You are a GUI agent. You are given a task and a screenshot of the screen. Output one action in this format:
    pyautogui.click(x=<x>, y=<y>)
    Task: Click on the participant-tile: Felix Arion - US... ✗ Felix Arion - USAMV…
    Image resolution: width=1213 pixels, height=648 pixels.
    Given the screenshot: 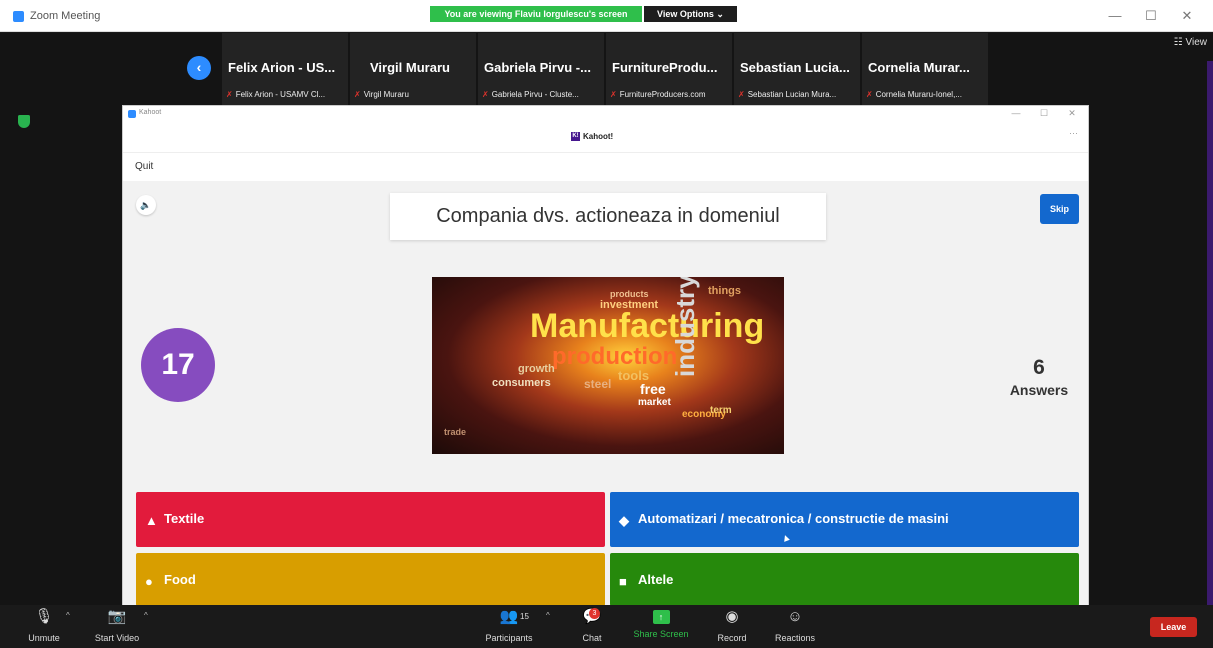 What is the action you would take?
    pyautogui.click(x=285, y=69)
    